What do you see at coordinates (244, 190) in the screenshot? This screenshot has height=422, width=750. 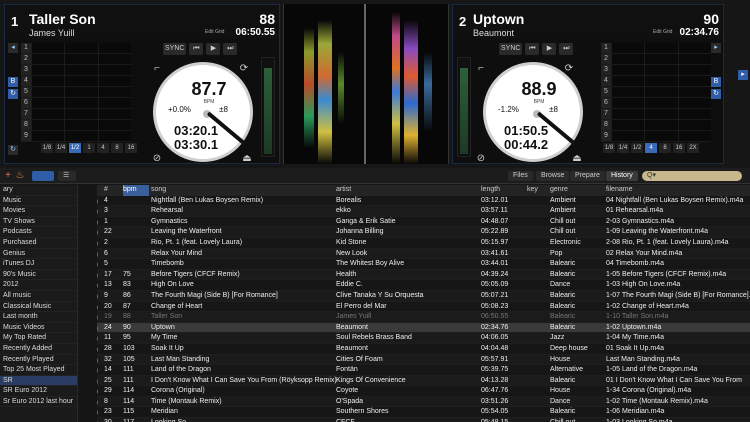 I see `col-header-song: song` at bounding box center [244, 190].